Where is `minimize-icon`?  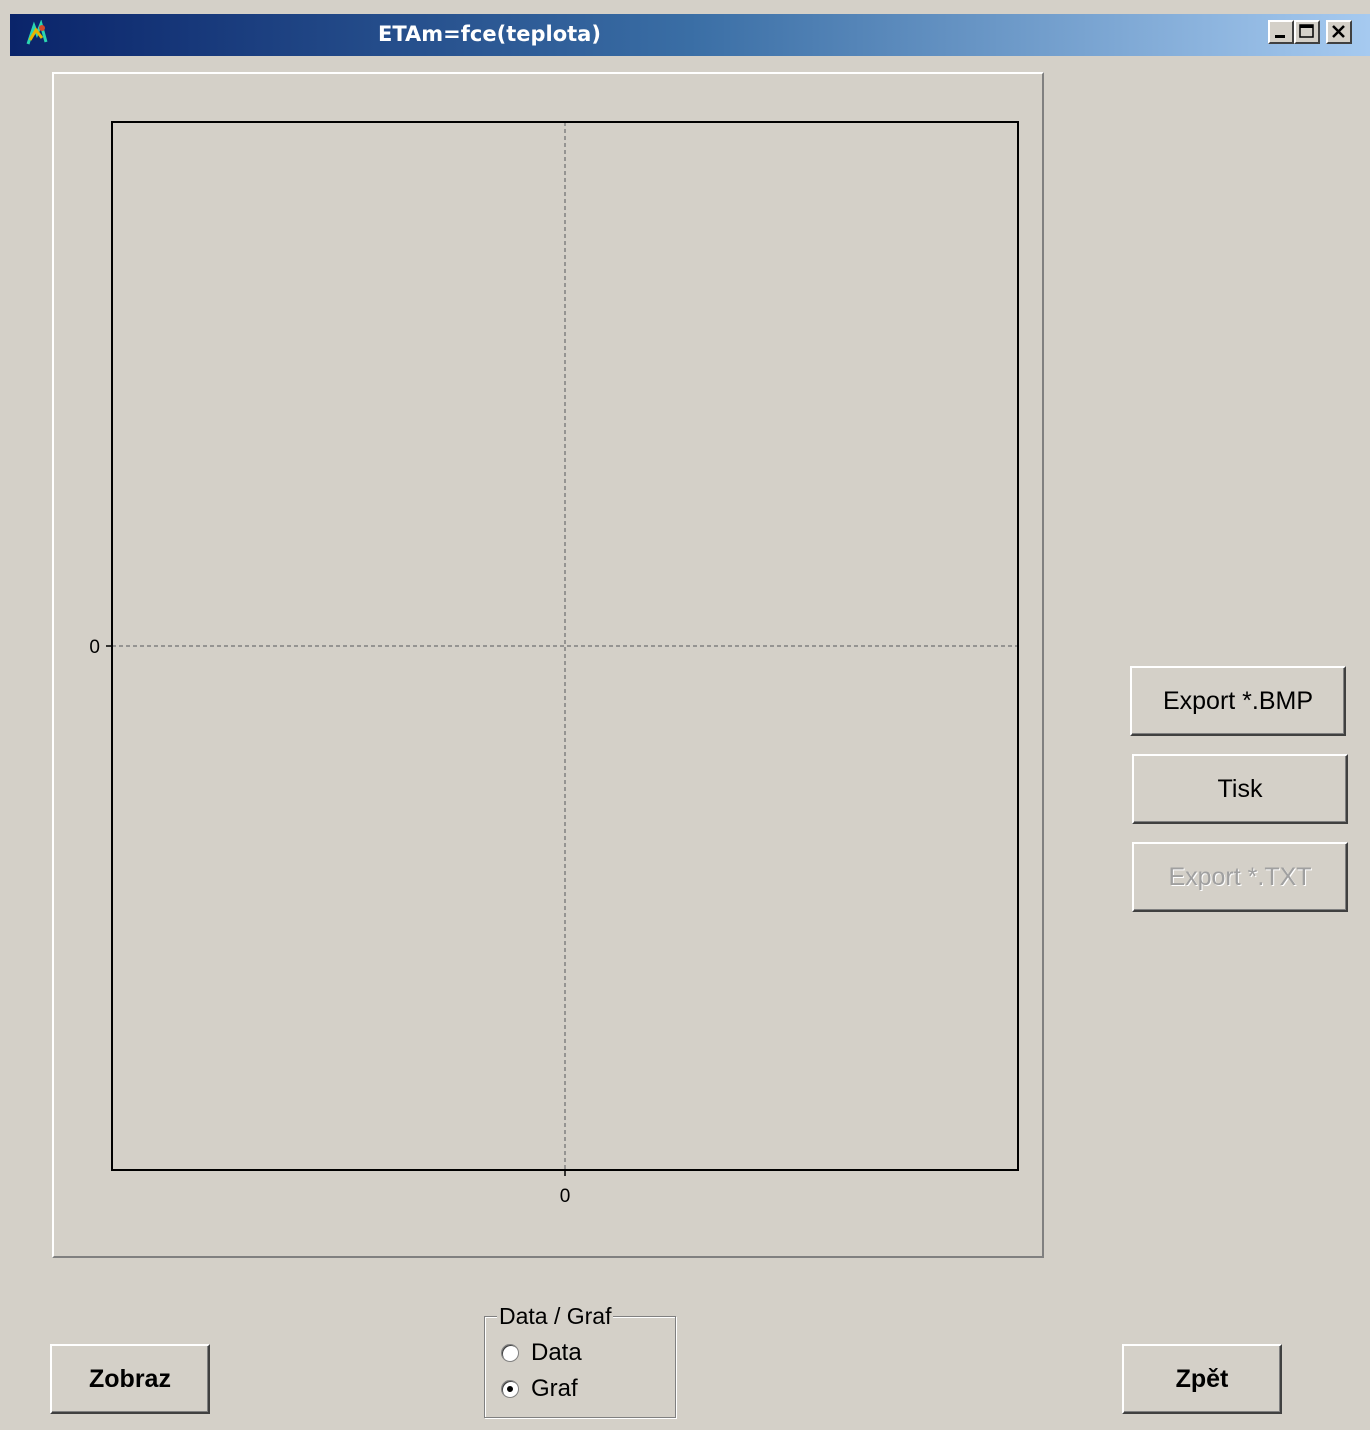 minimize-icon is located at coordinates (1280, 36).